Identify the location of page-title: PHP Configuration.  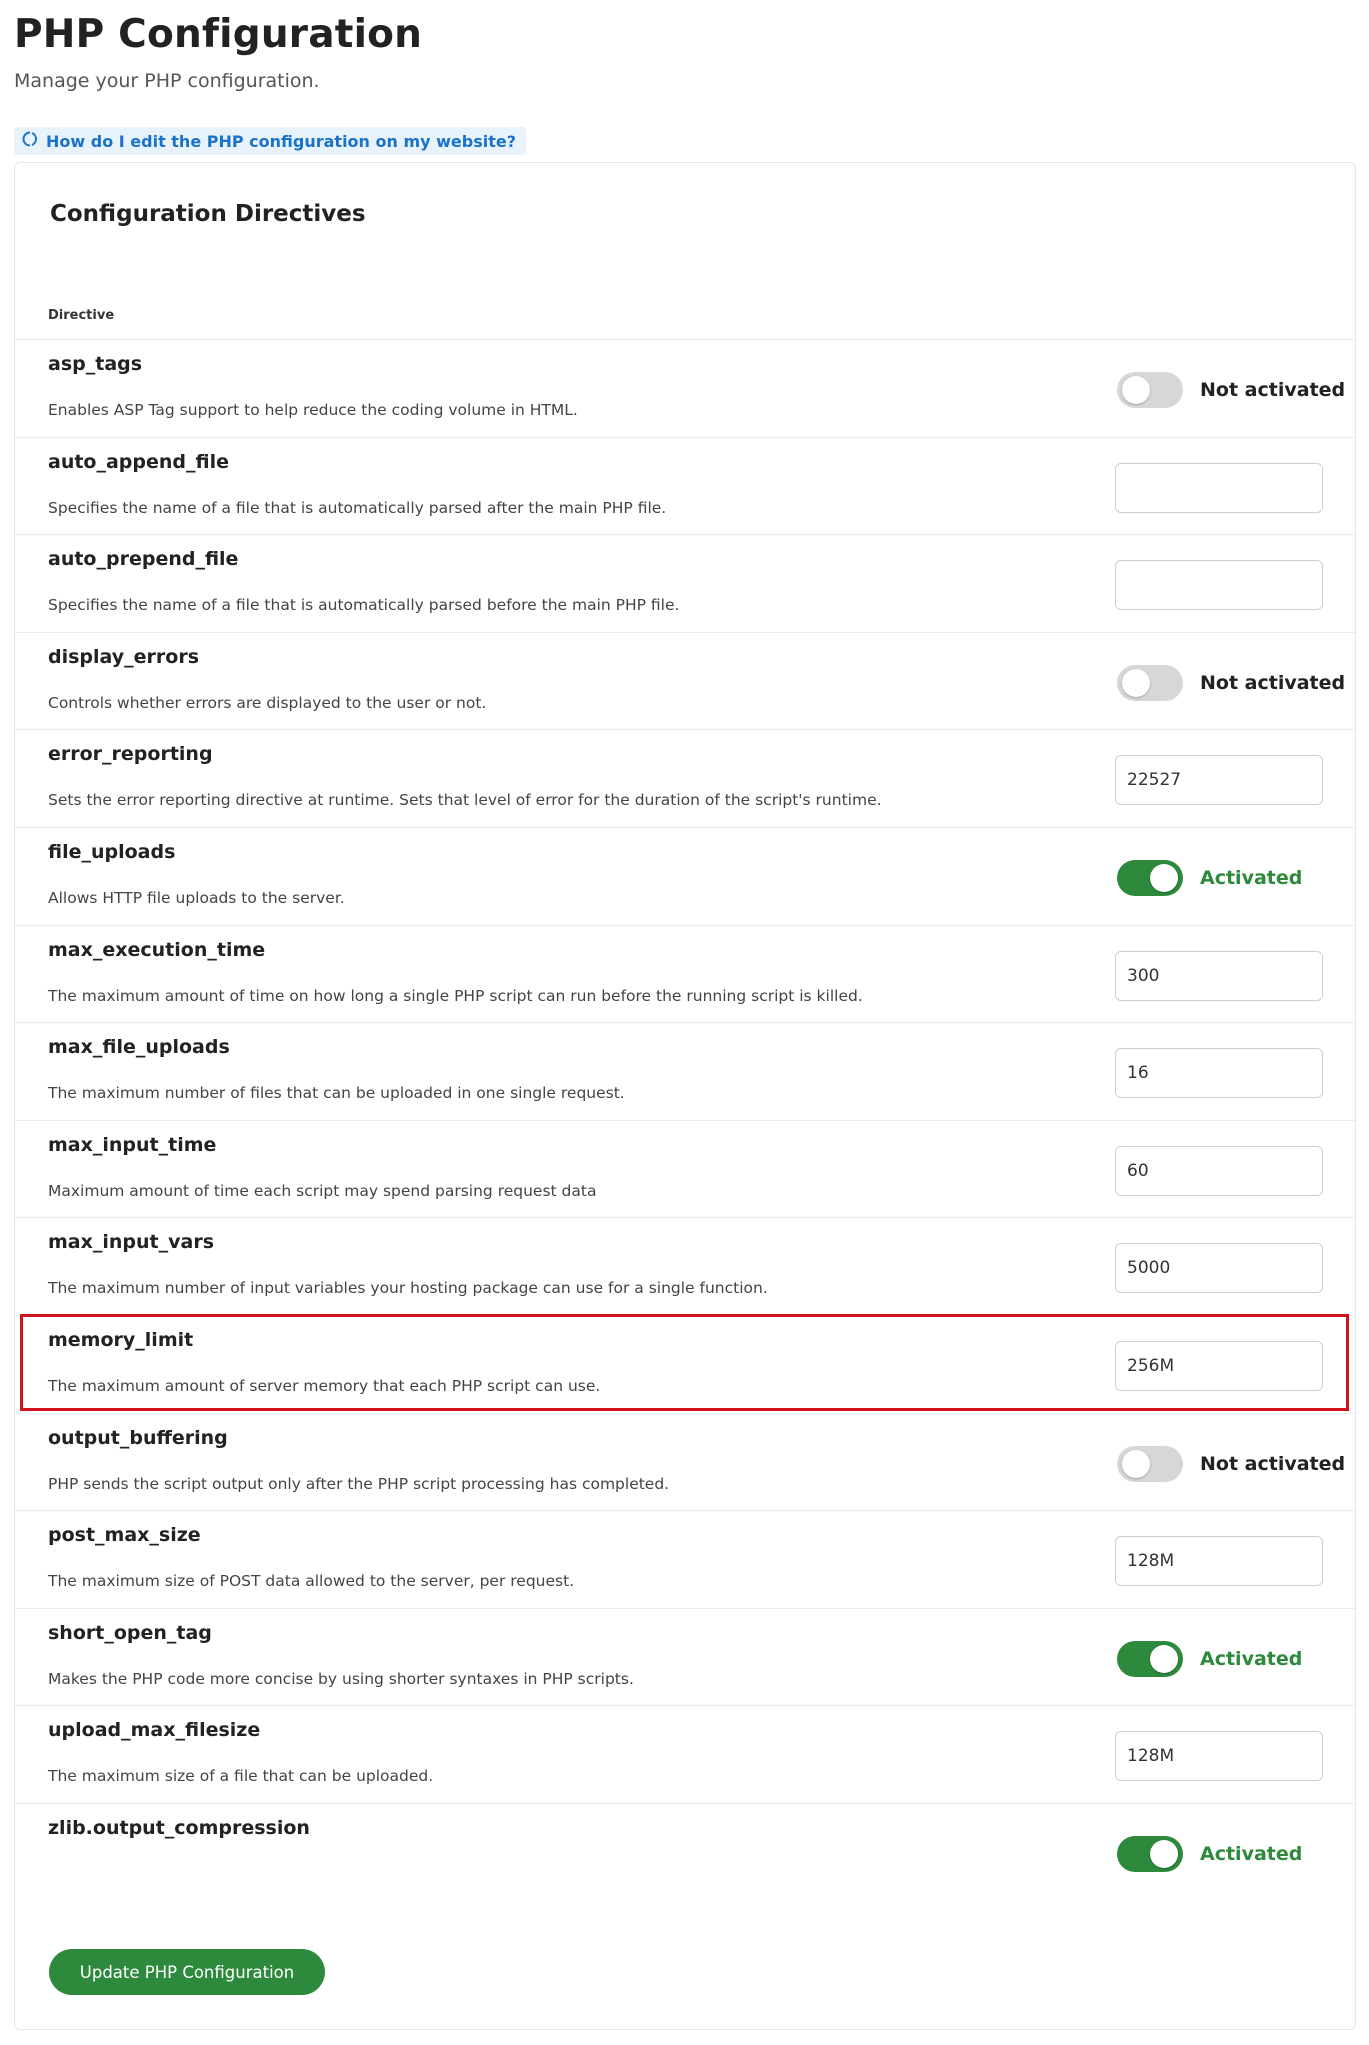
(218, 34).